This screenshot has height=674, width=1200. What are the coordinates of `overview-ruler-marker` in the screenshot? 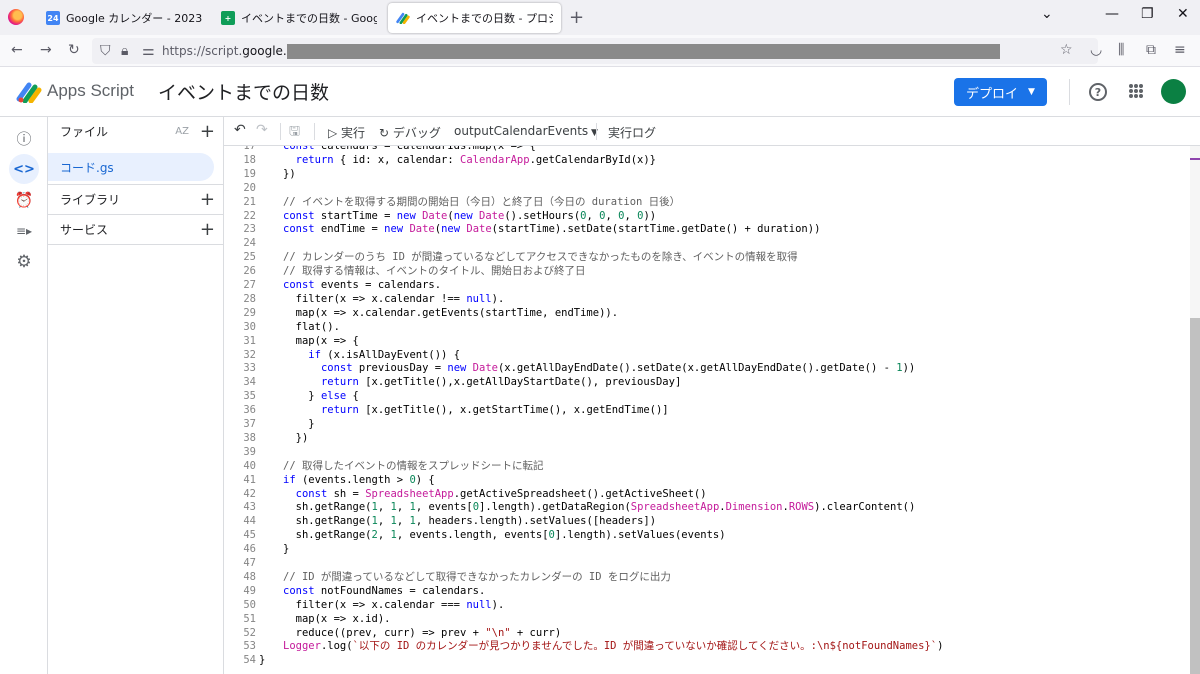 It's located at (1195, 159).